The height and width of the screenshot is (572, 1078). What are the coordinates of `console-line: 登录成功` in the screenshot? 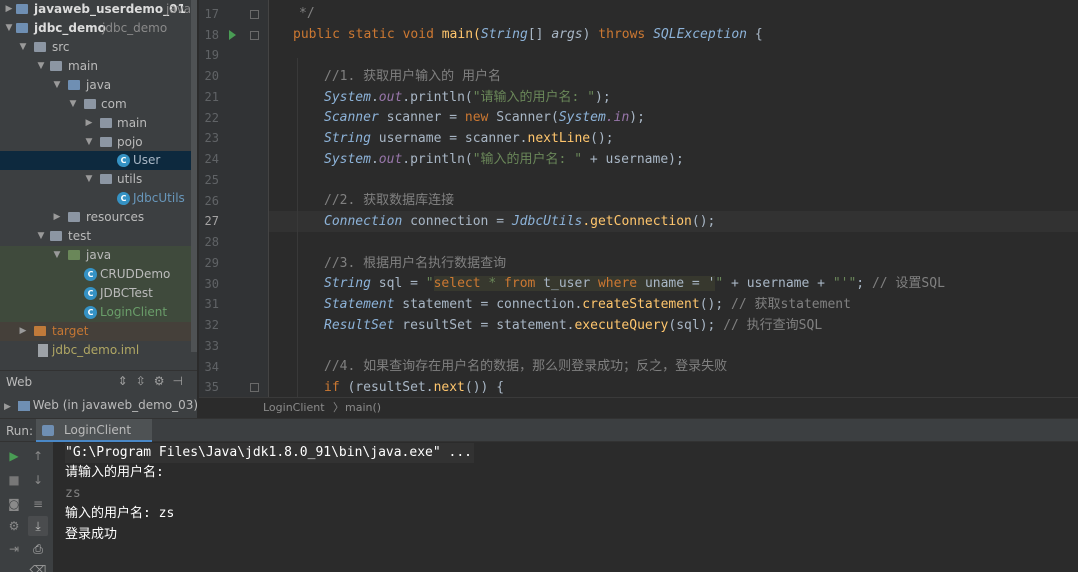 It's located at (91, 534).